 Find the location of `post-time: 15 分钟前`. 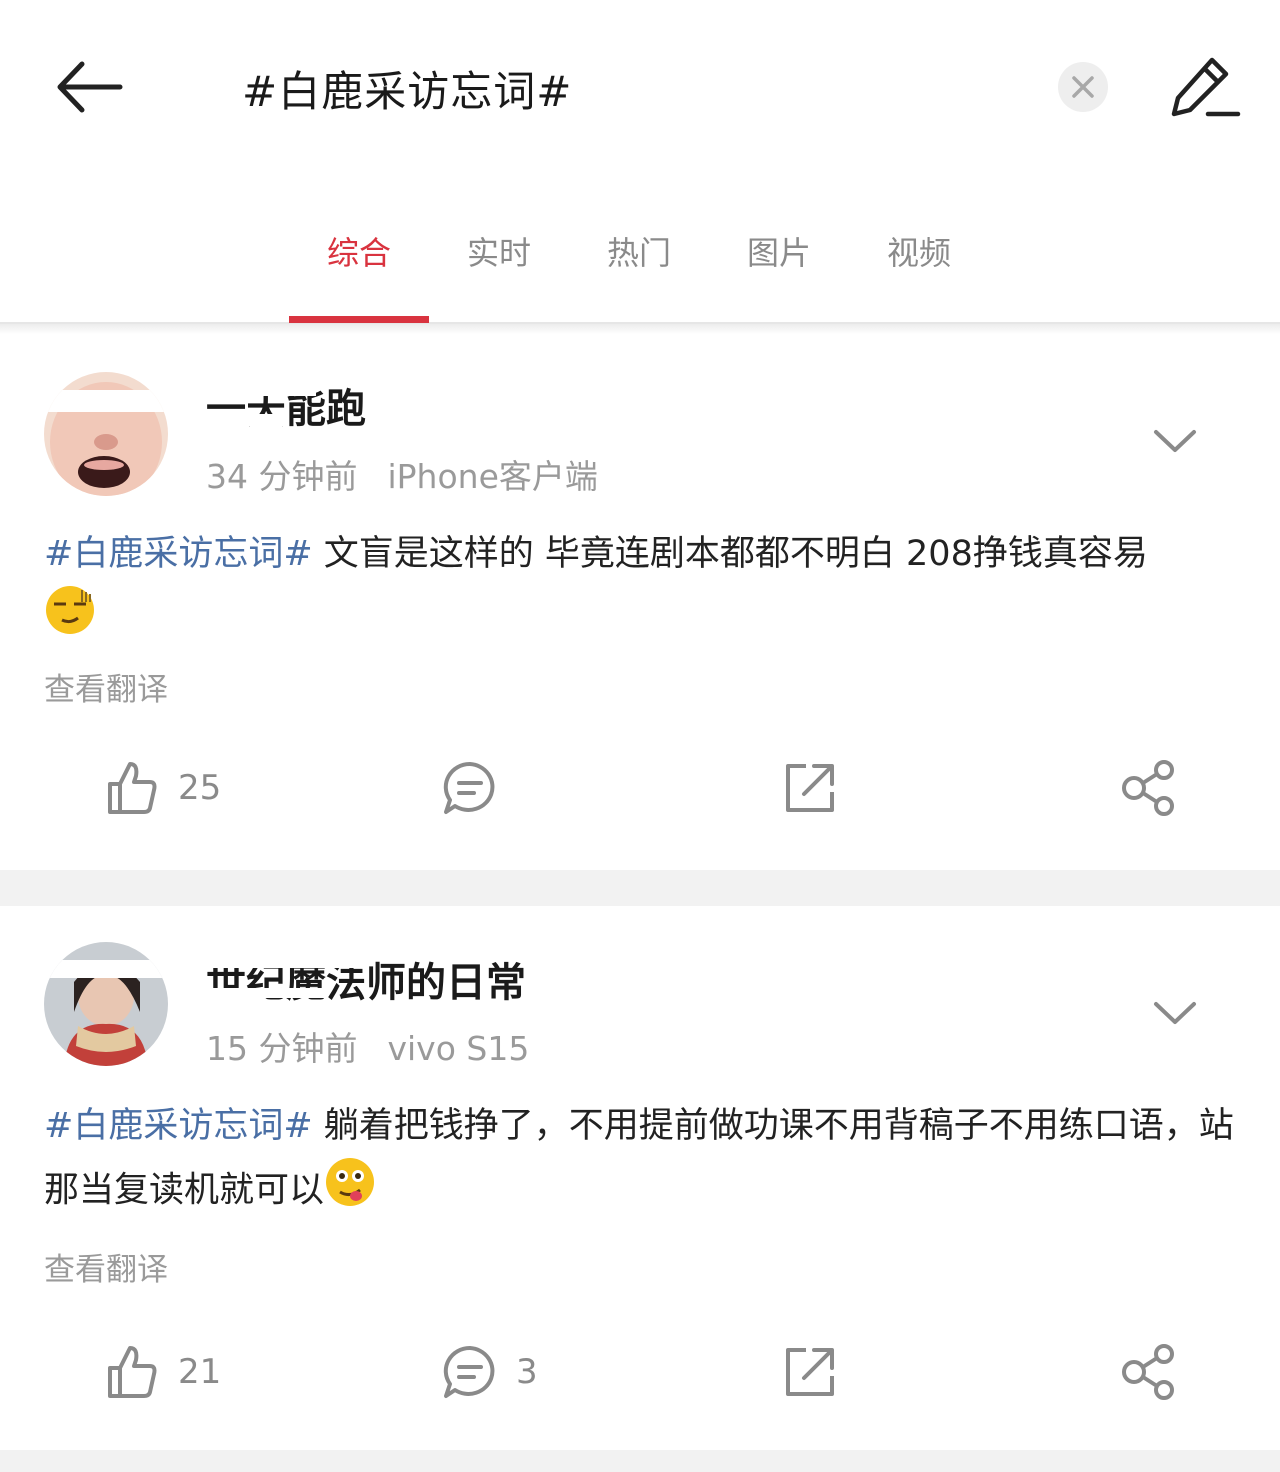

post-time: 15 分钟前 is located at coordinates (282, 1048).